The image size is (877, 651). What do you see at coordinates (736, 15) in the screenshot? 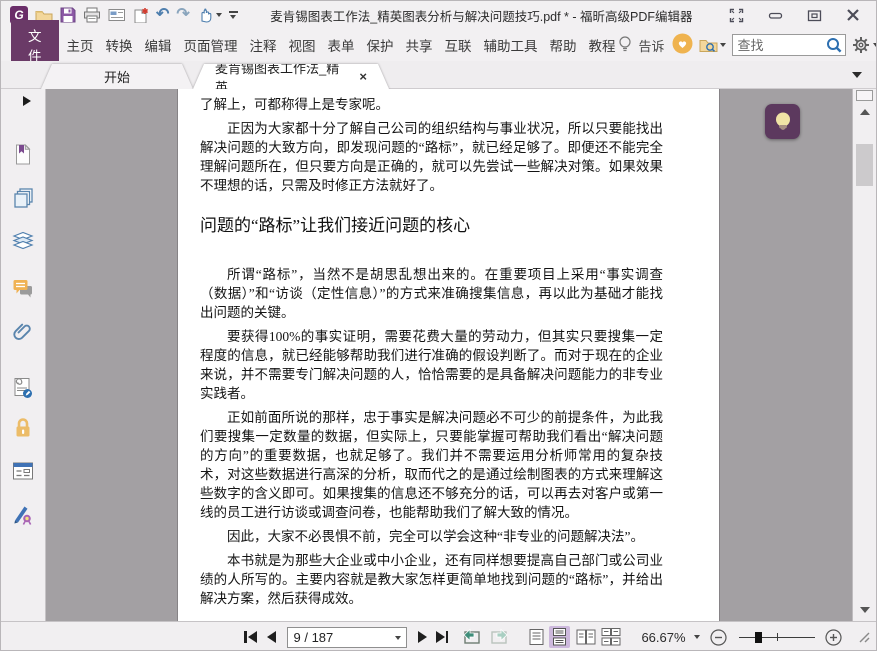
I see `switch-view-icon` at bounding box center [736, 15].